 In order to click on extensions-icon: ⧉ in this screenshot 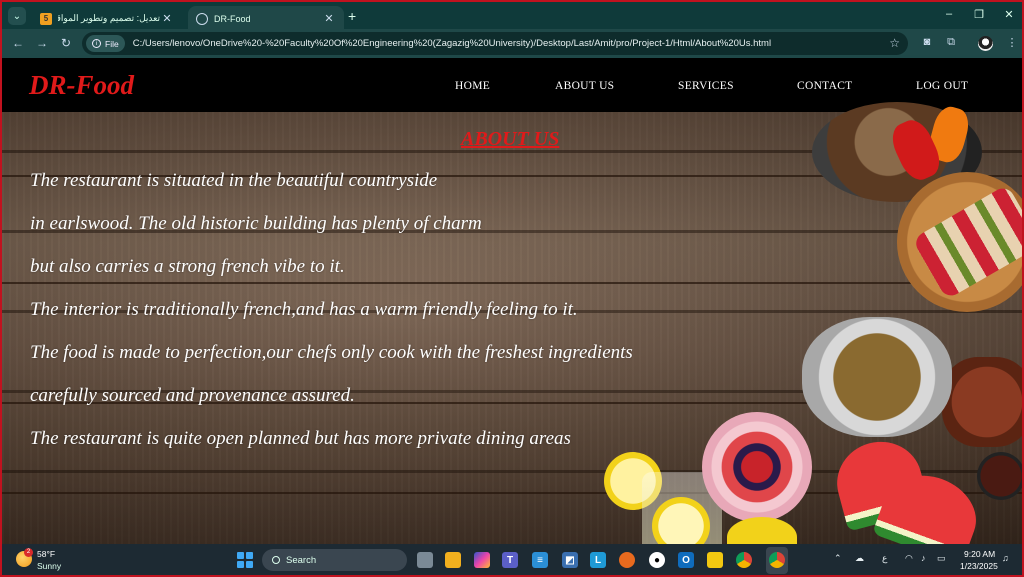, I will do `click(951, 42)`.